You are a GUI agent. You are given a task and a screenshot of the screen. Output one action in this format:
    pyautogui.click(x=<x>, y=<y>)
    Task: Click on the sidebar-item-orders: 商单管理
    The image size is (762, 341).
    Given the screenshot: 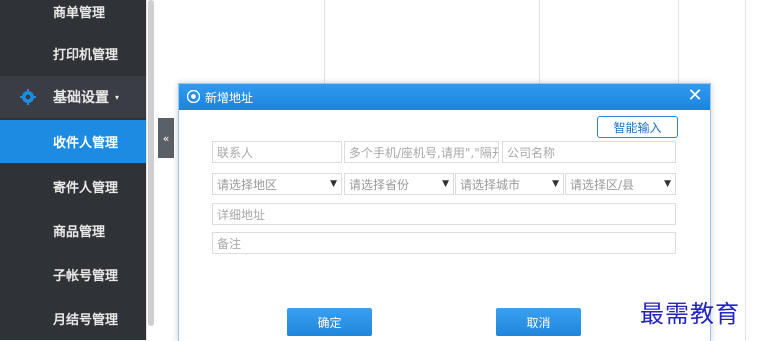 What is the action you would take?
    pyautogui.click(x=73, y=16)
    